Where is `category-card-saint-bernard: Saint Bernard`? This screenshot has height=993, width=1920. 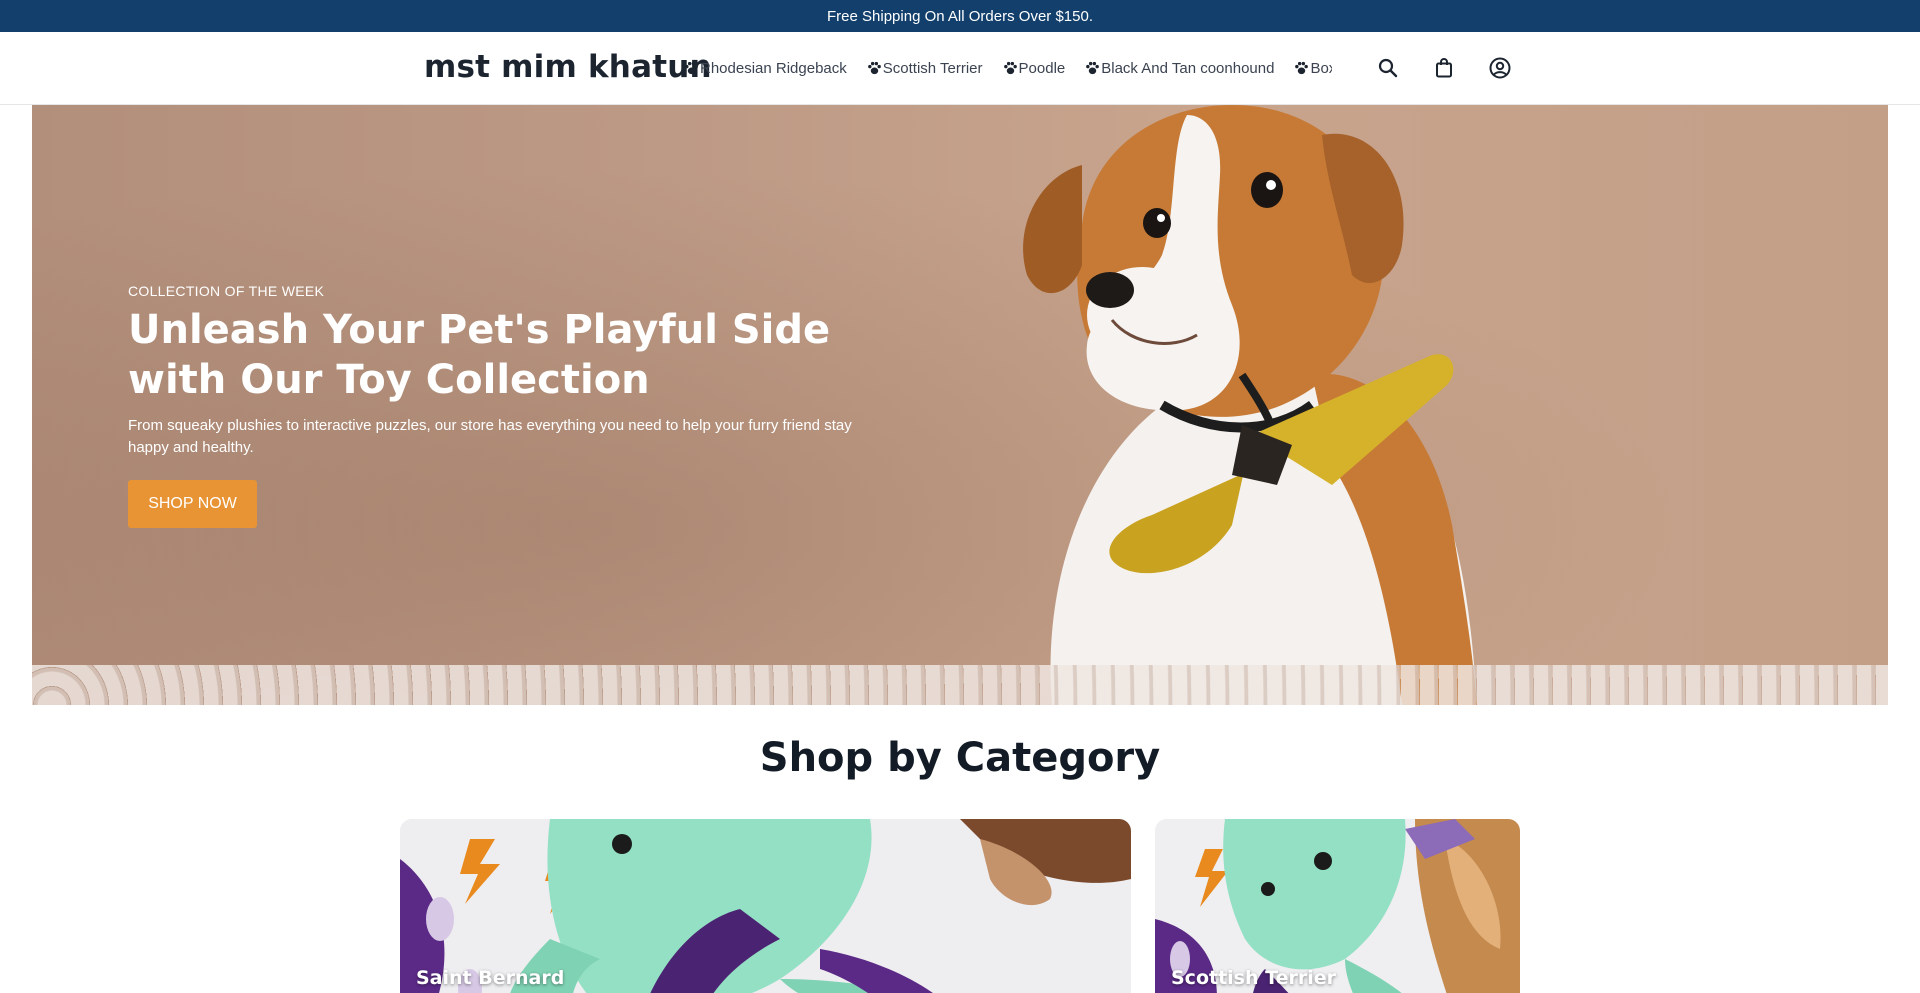 category-card-saint-bernard: Saint Bernard is located at coordinates (765, 906).